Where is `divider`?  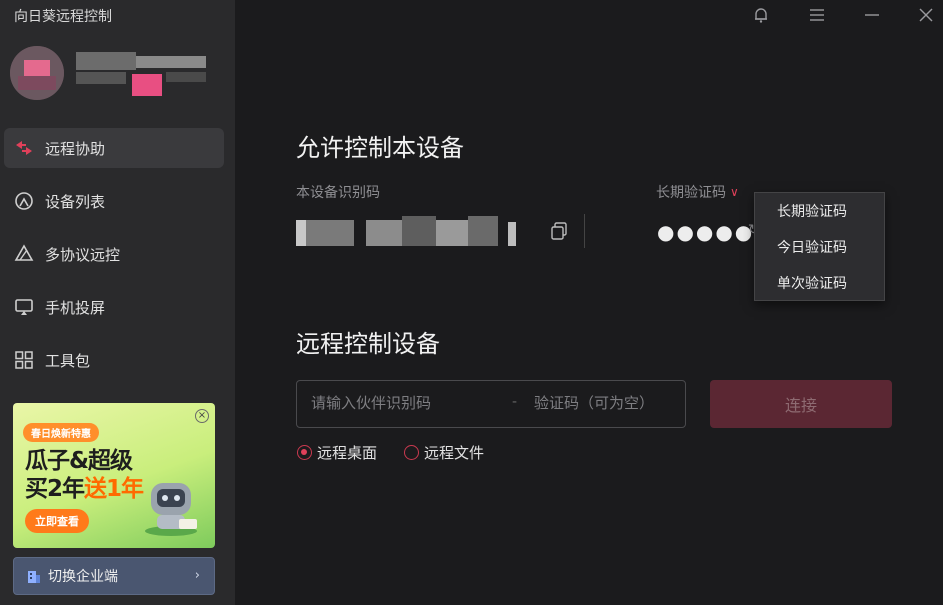 divider is located at coordinates (584, 231).